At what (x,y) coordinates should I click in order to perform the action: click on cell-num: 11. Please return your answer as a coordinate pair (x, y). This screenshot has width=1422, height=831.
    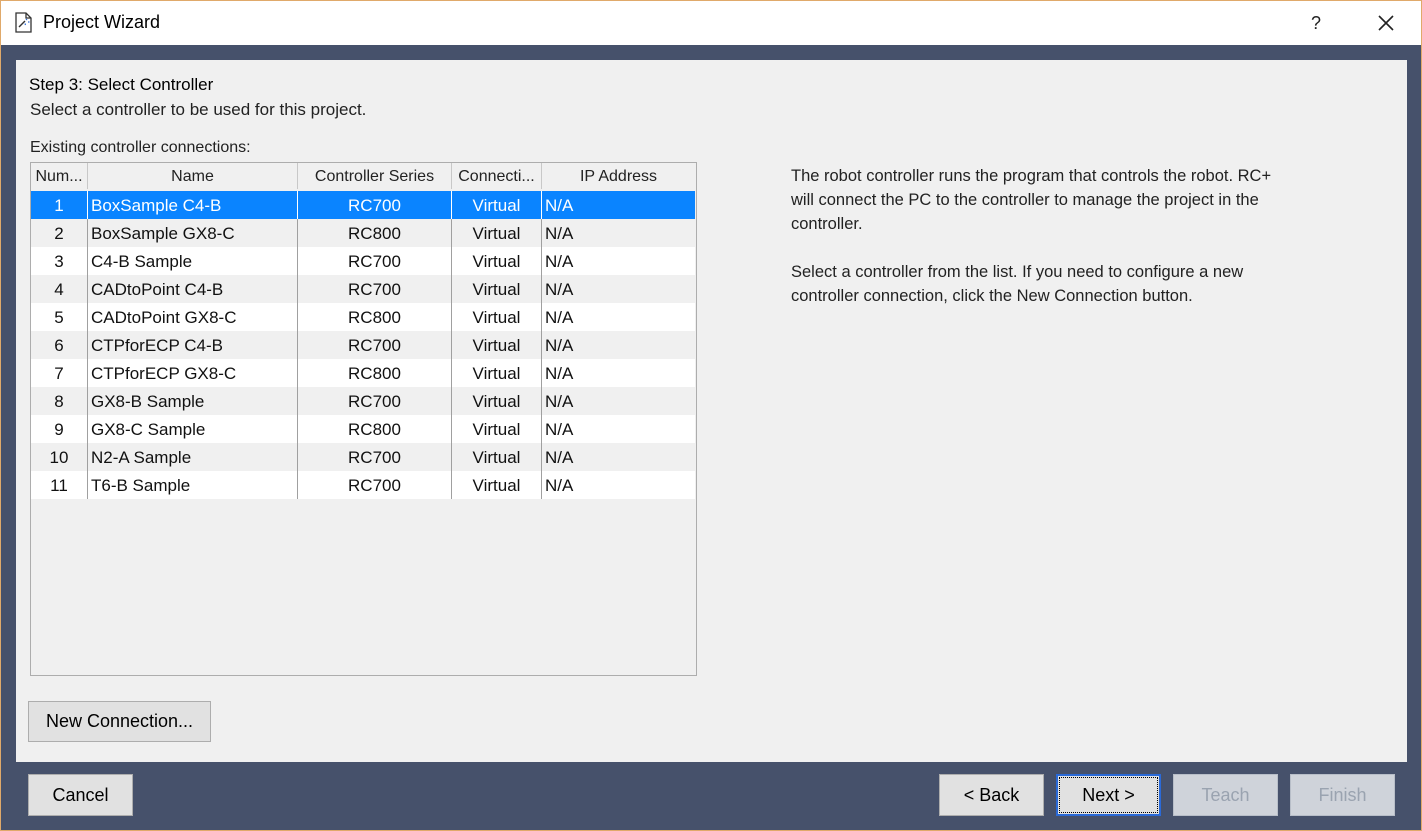
    Looking at the image, I should click on (59, 485).